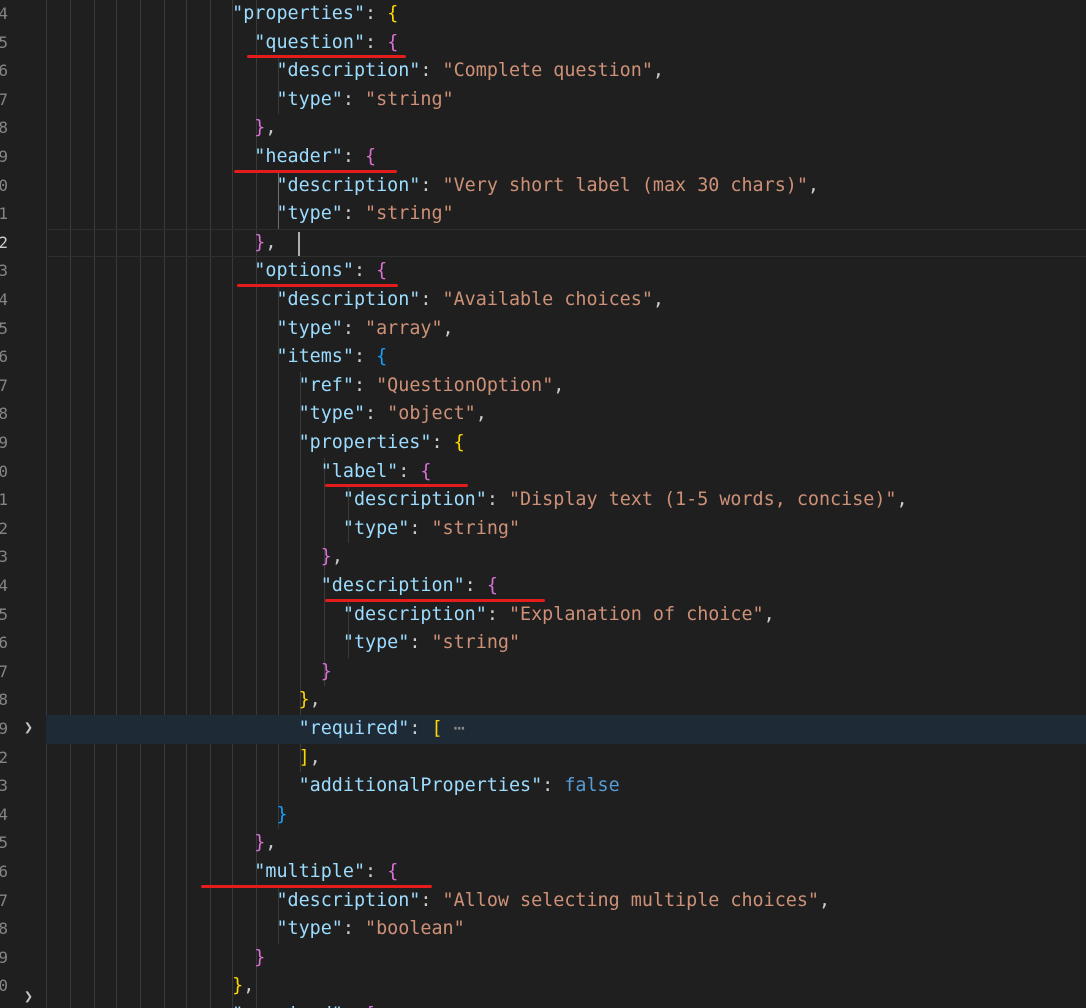 This screenshot has height=1008, width=1086. What do you see at coordinates (543, 357) in the screenshot?
I see `code-line: 6 "items": {` at bounding box center [543, 357].